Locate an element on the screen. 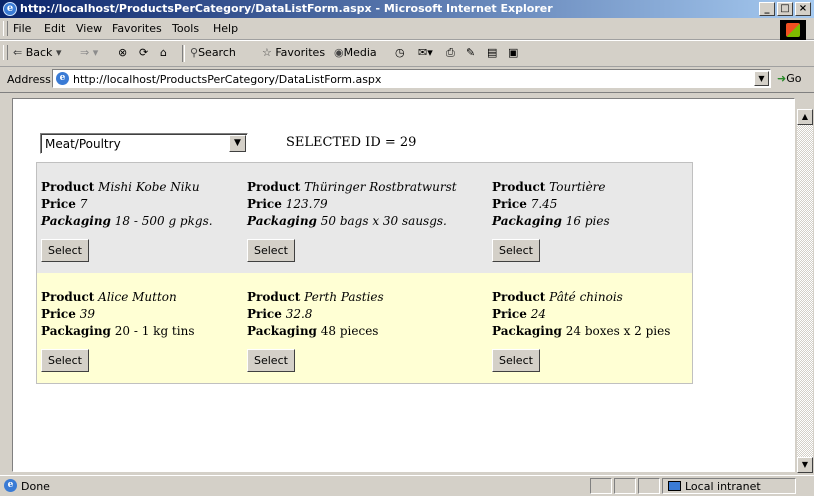 The width and height of the screenshot is (814, 496). menu-favorites: Favorites is located at coordinates (137, 28).